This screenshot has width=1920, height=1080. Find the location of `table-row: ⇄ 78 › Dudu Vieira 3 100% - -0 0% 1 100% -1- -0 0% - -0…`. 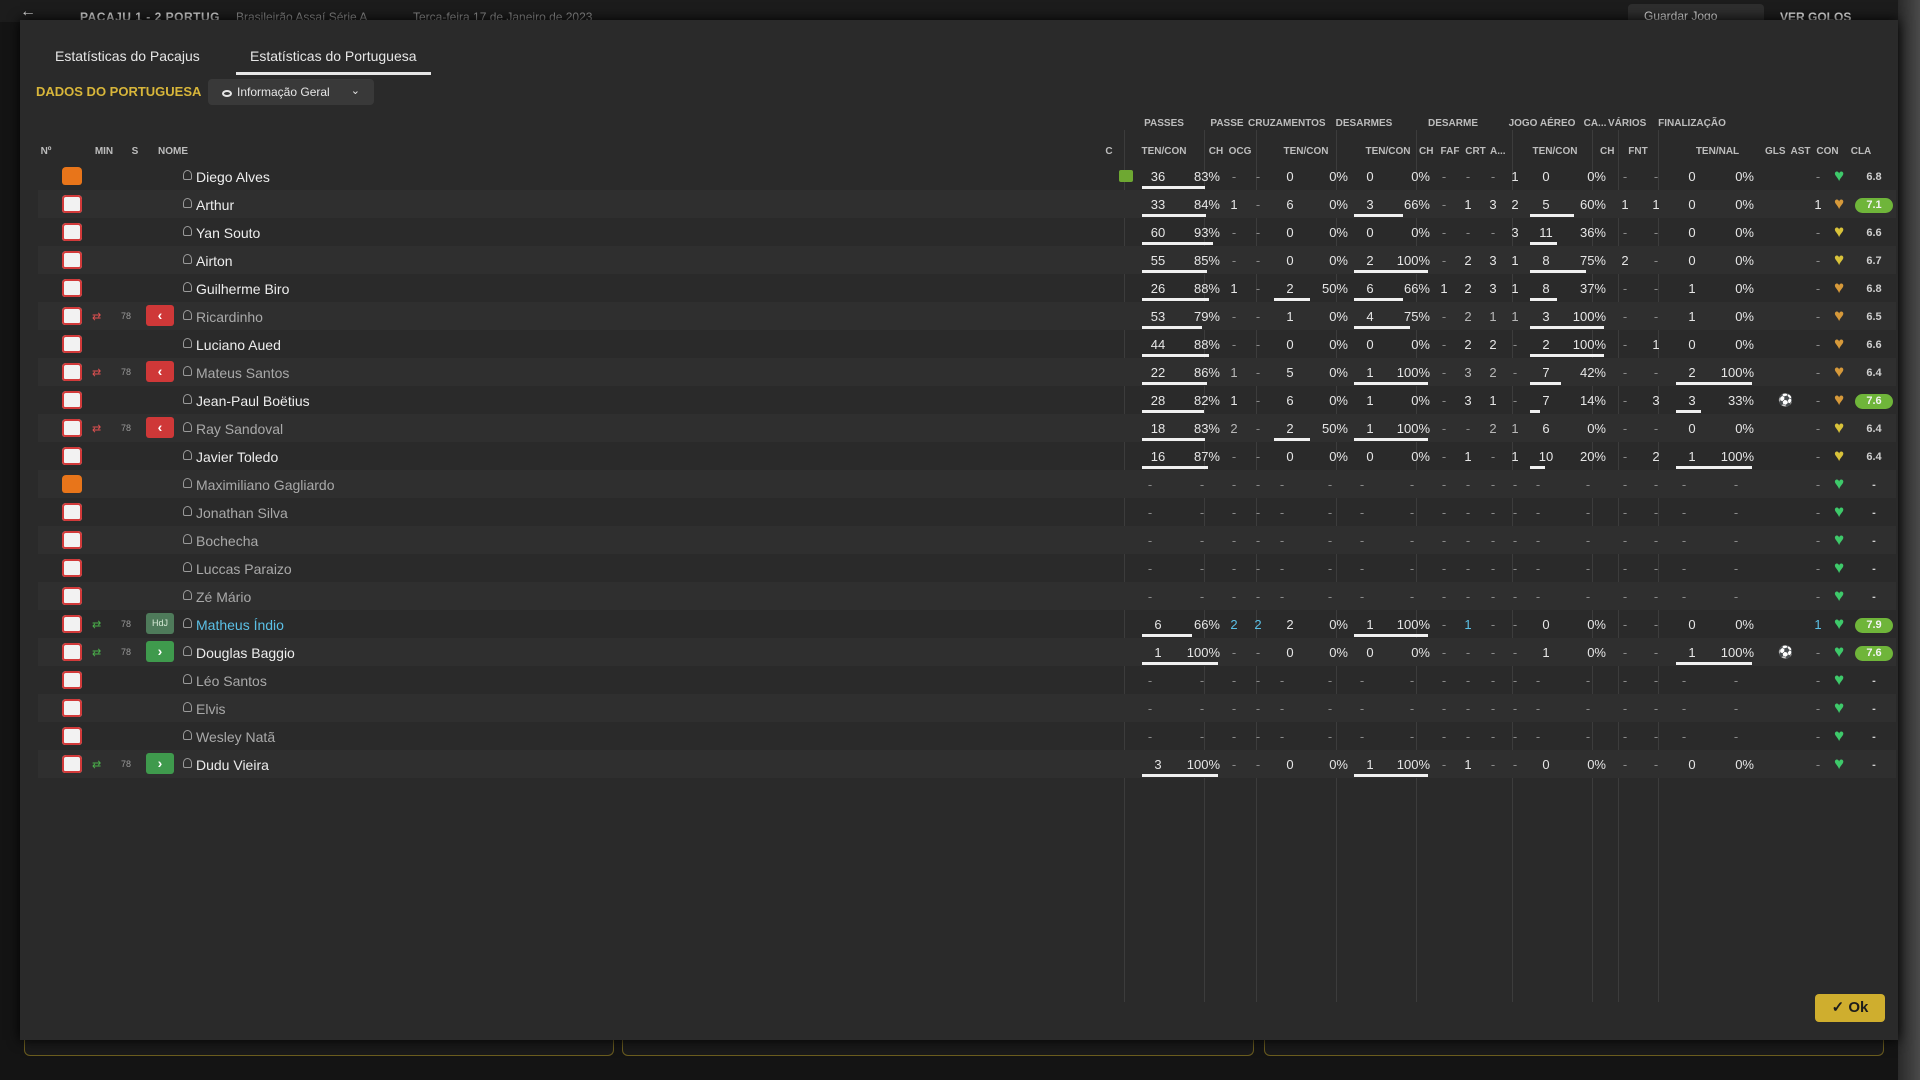

table-row: ⇄ 78 › Dudu Vieira 3 100% - -0 0% 1 100% -1- -0 0% - -0… is located at coordinates (967, 764).